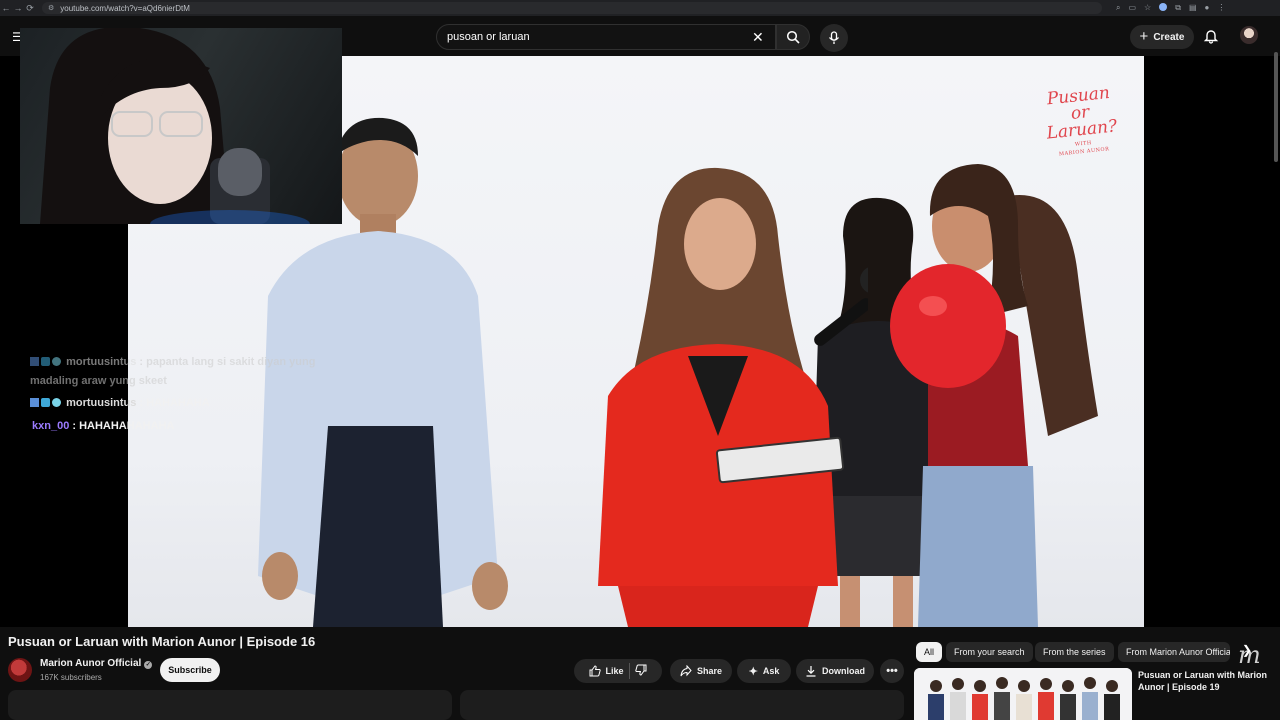  Describe the element at coordinates (989, 652) in the screenshot. I see `chip-from-your-search: From your search` at that location.